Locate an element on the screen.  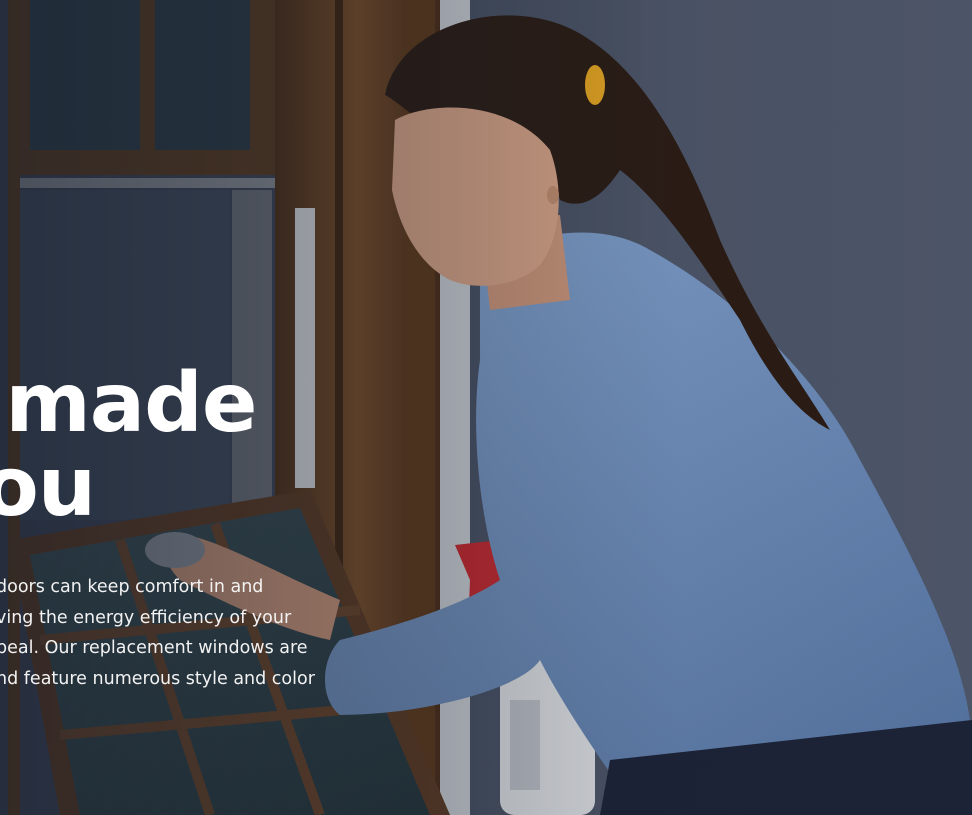
hero-headline: s made you is located at coordinates (128, 445).